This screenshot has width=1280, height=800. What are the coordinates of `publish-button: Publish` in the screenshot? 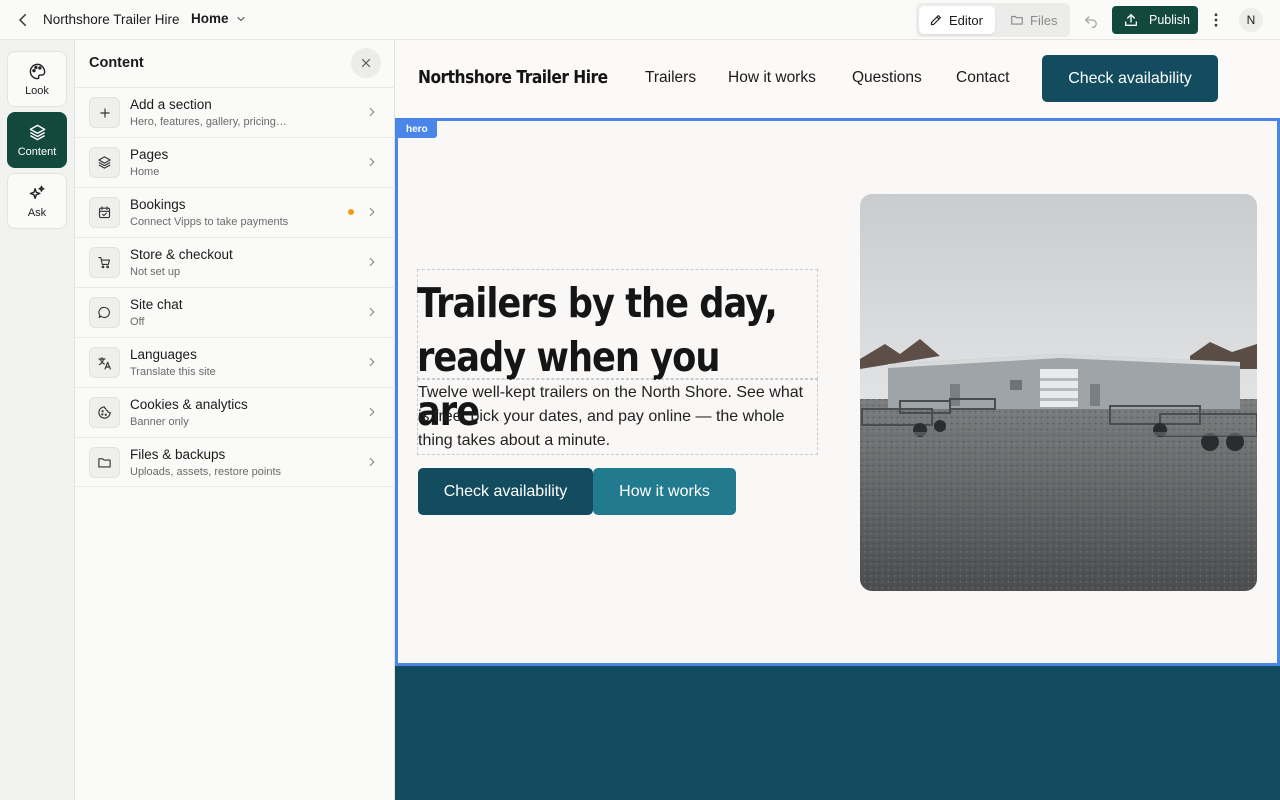 It's located at (1155, 20).